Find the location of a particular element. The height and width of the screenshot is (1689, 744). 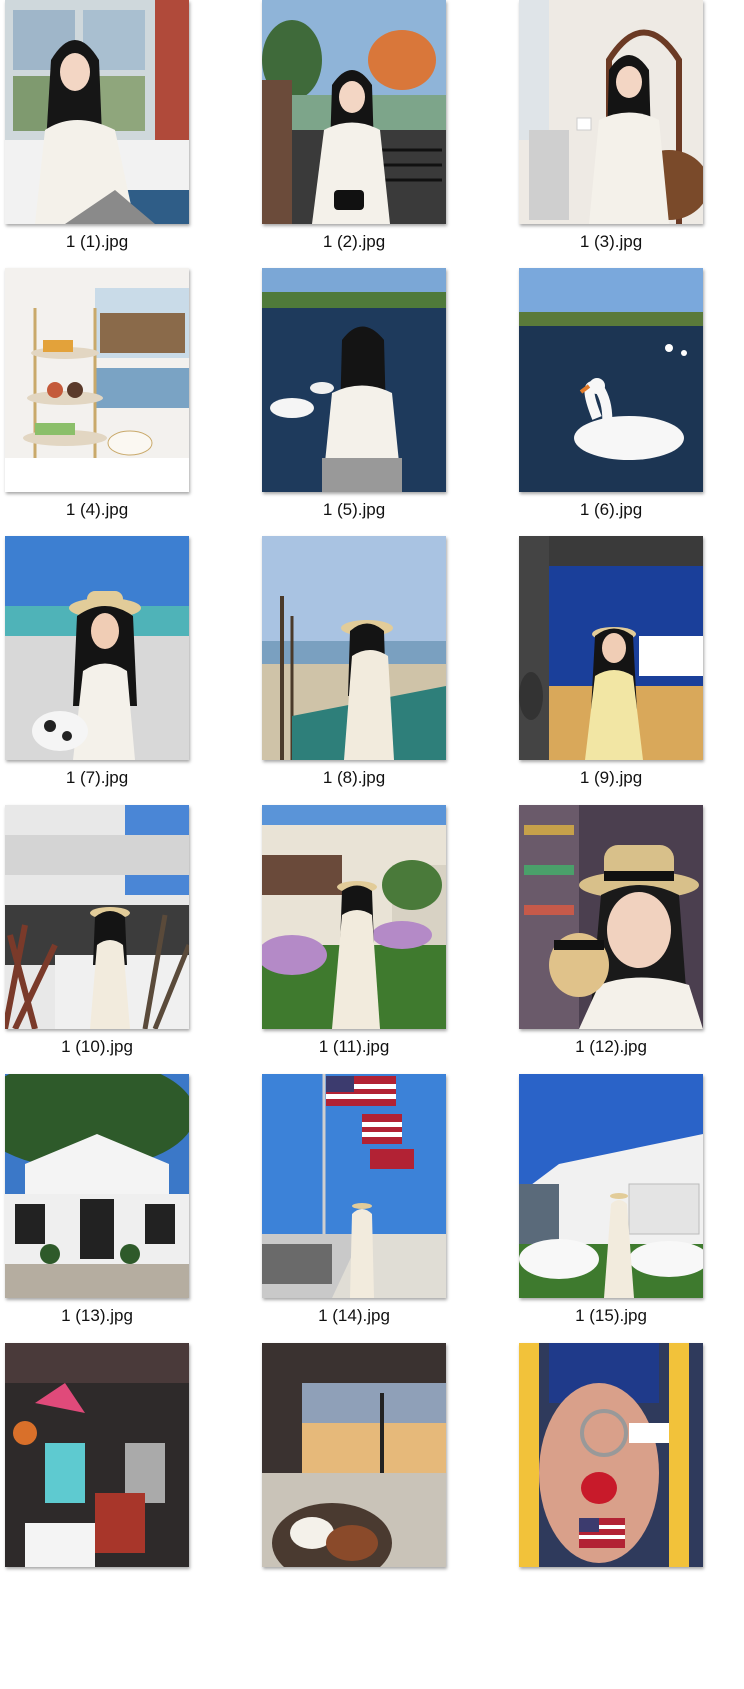

file-name-label: 1 (7).jpg is located at coordinates (97, 777).